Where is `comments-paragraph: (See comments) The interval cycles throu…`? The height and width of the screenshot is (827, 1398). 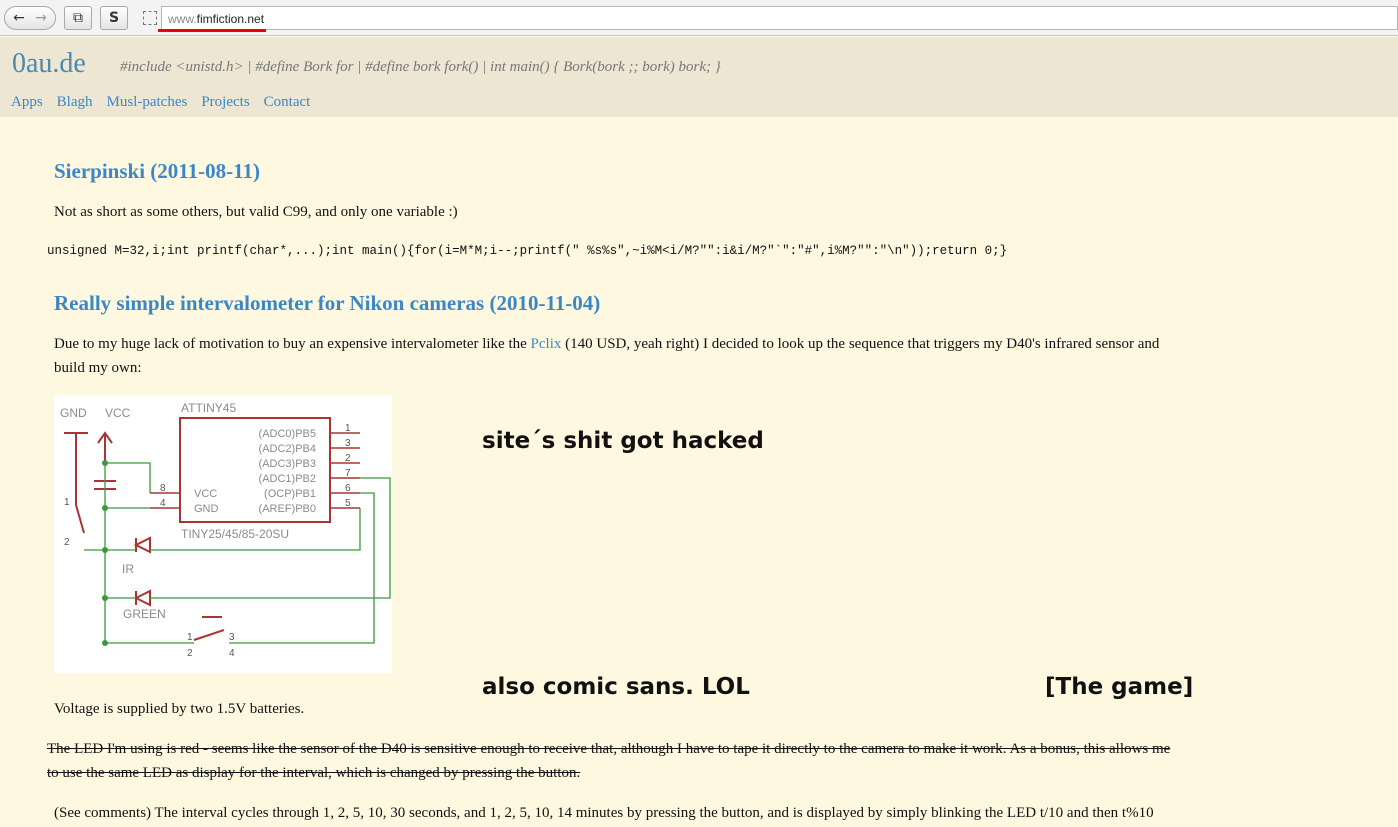 comments-paragraph: (See comments) The interval cycles throu… is located at coordinates (604, 813).